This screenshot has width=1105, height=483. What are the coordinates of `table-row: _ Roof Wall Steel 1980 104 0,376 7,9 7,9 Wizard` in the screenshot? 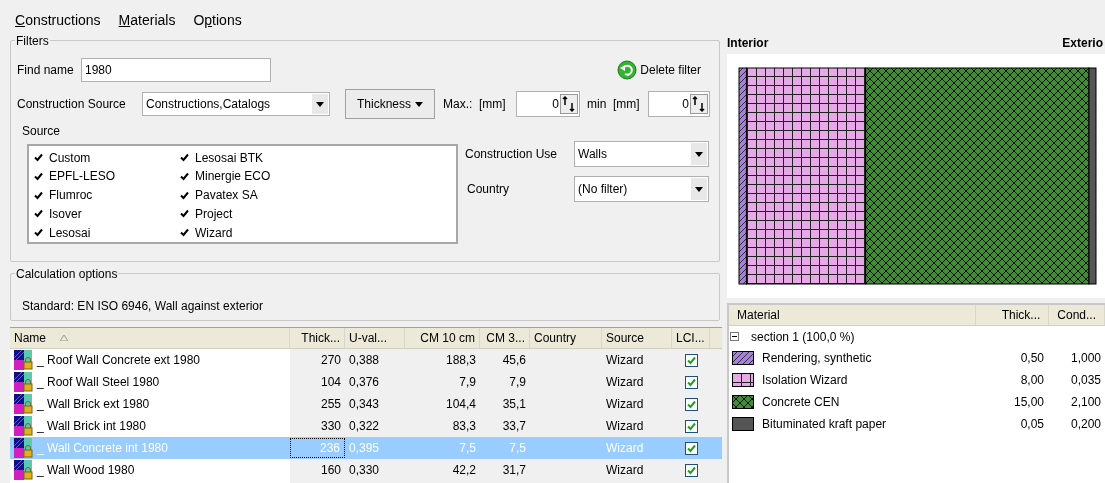 It's located at (366, 382).